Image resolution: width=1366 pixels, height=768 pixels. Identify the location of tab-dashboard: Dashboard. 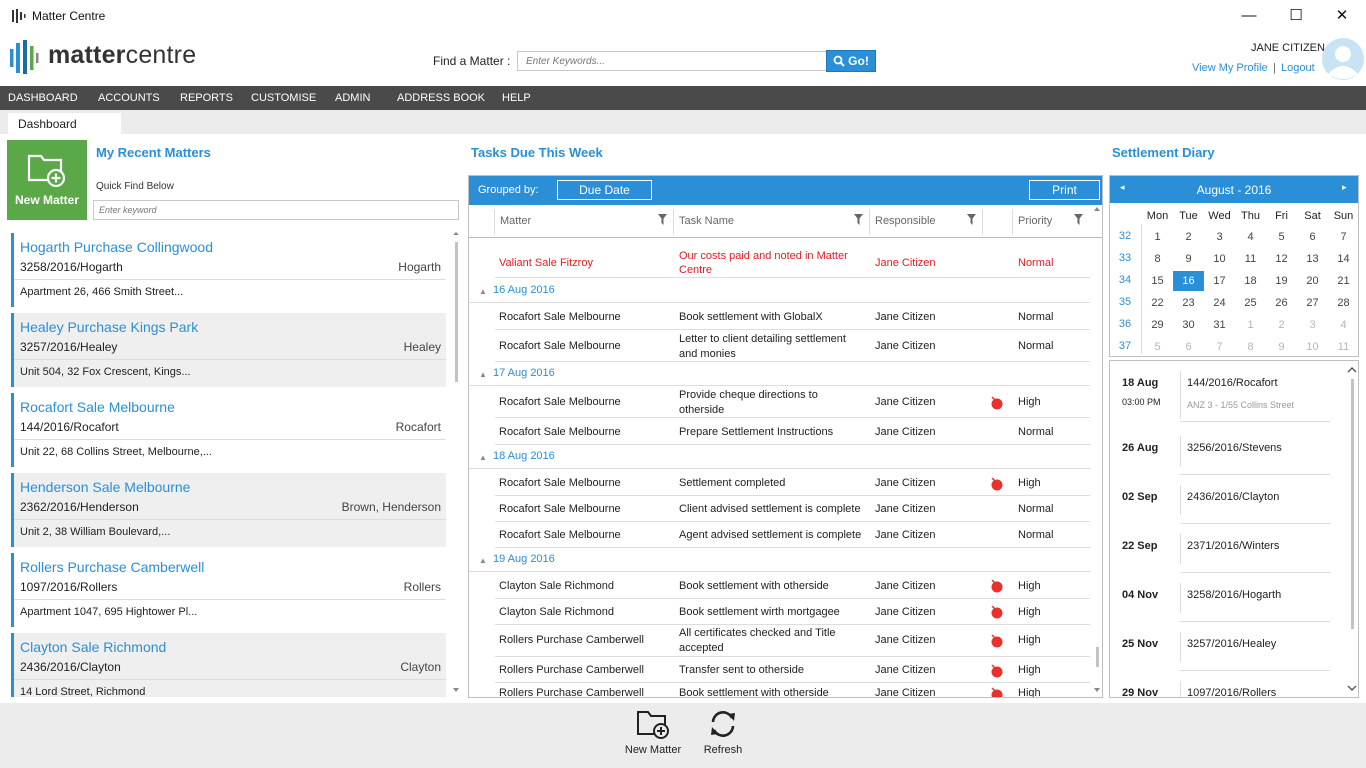
(64, 124).